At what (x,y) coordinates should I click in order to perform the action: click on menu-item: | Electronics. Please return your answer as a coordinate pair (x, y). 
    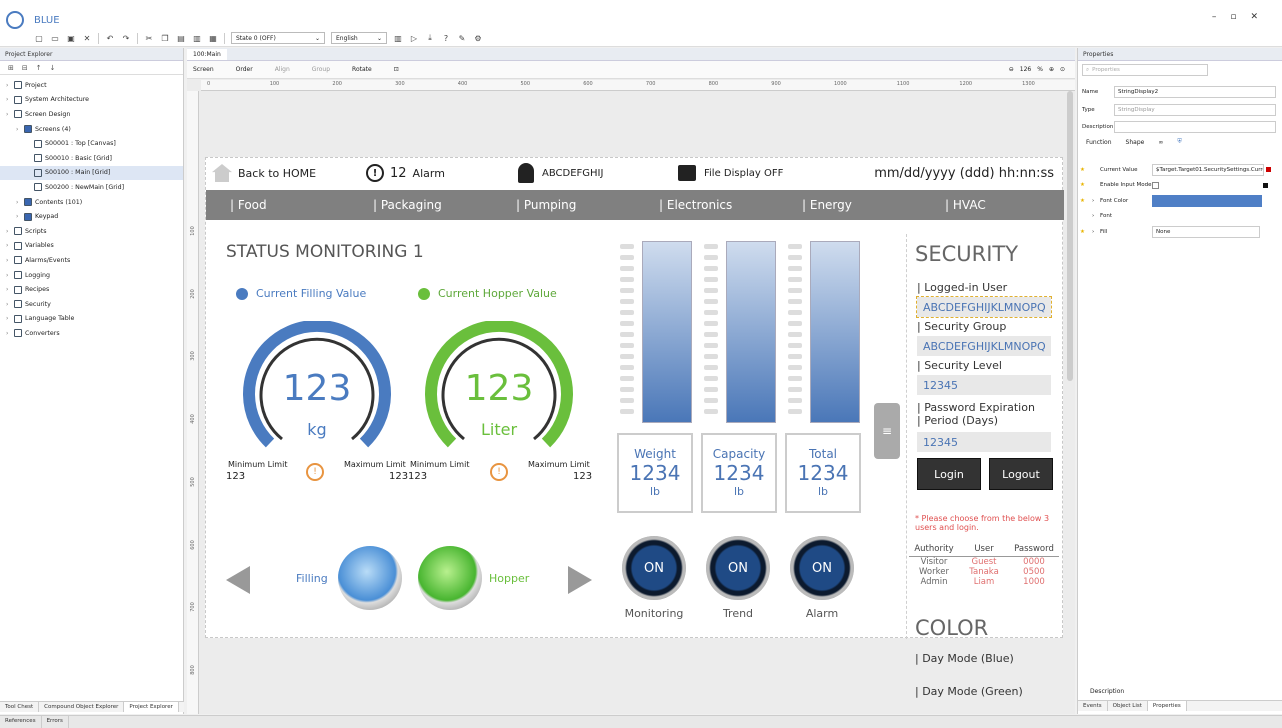
    Looking at the image, I should click on (706, 205).